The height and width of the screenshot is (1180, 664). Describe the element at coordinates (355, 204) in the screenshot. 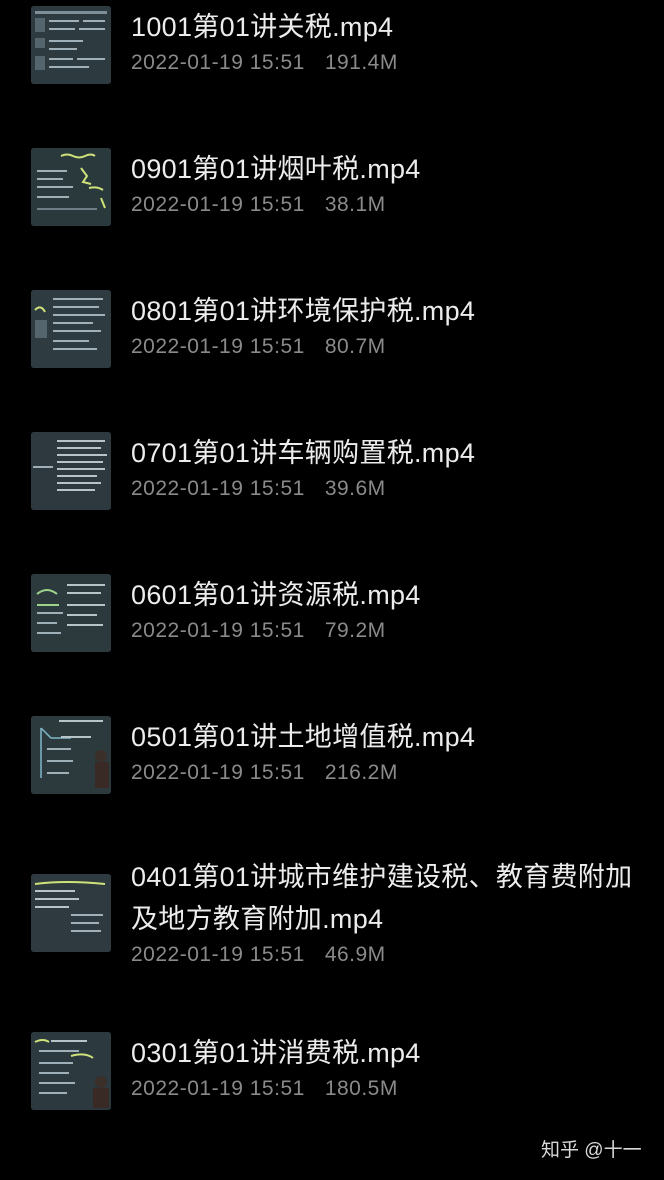

I see `file-size: 38.1M` at that location.